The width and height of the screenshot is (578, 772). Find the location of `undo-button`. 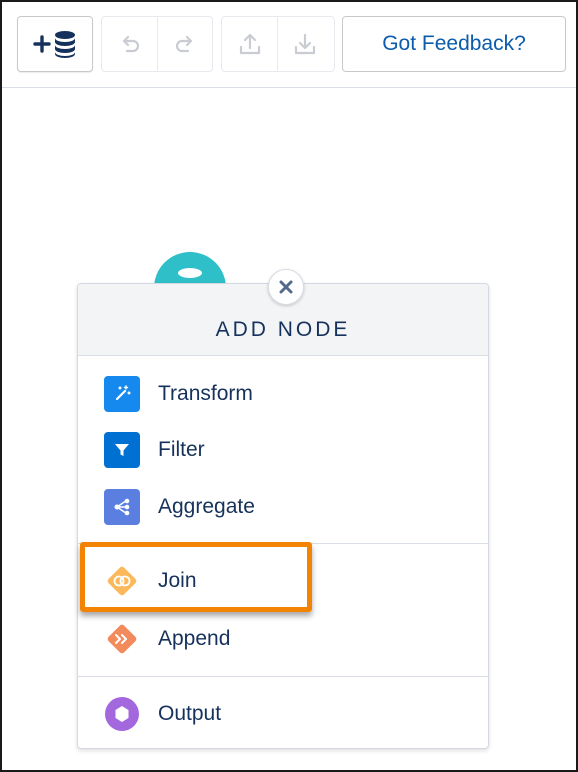

undo-button is located at coordinates (129, 44).